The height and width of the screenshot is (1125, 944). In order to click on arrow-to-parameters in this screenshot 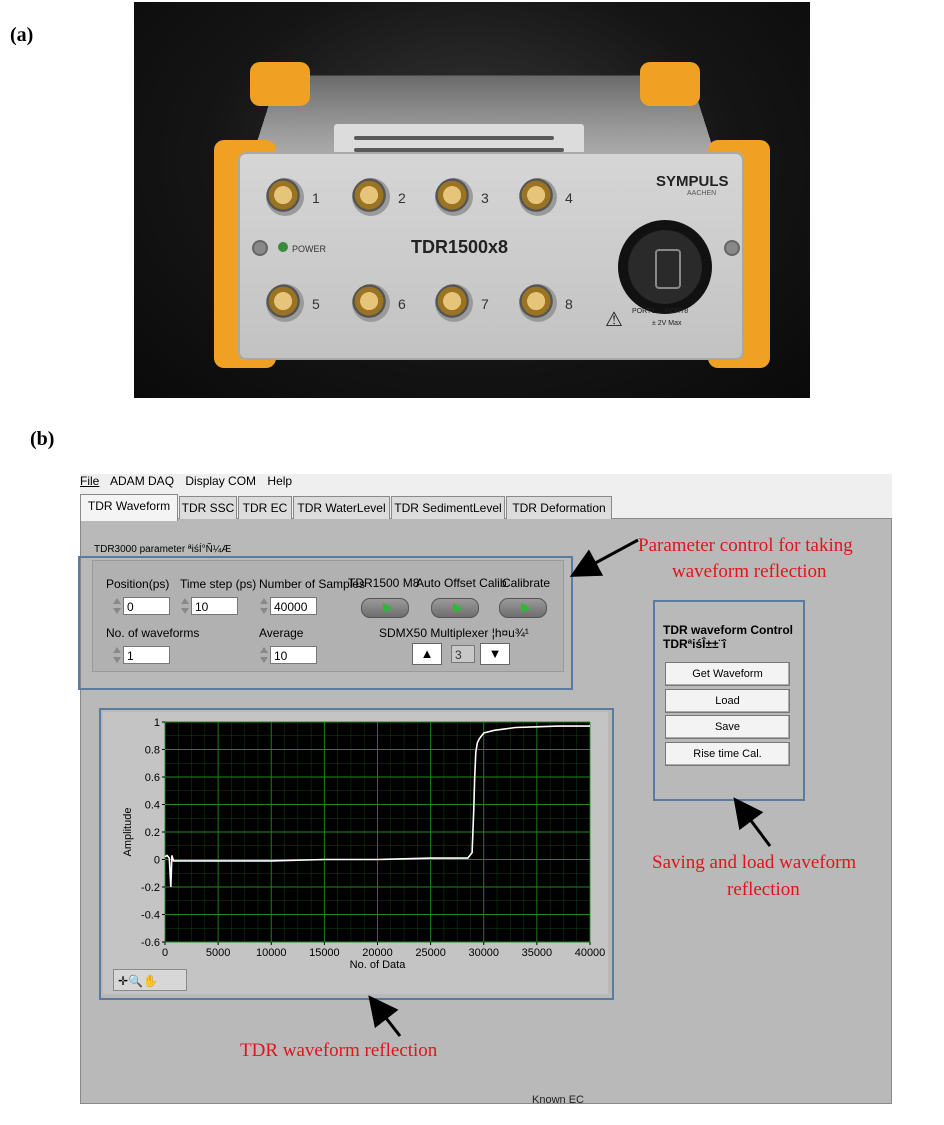, I will do `click(604, 557)`.